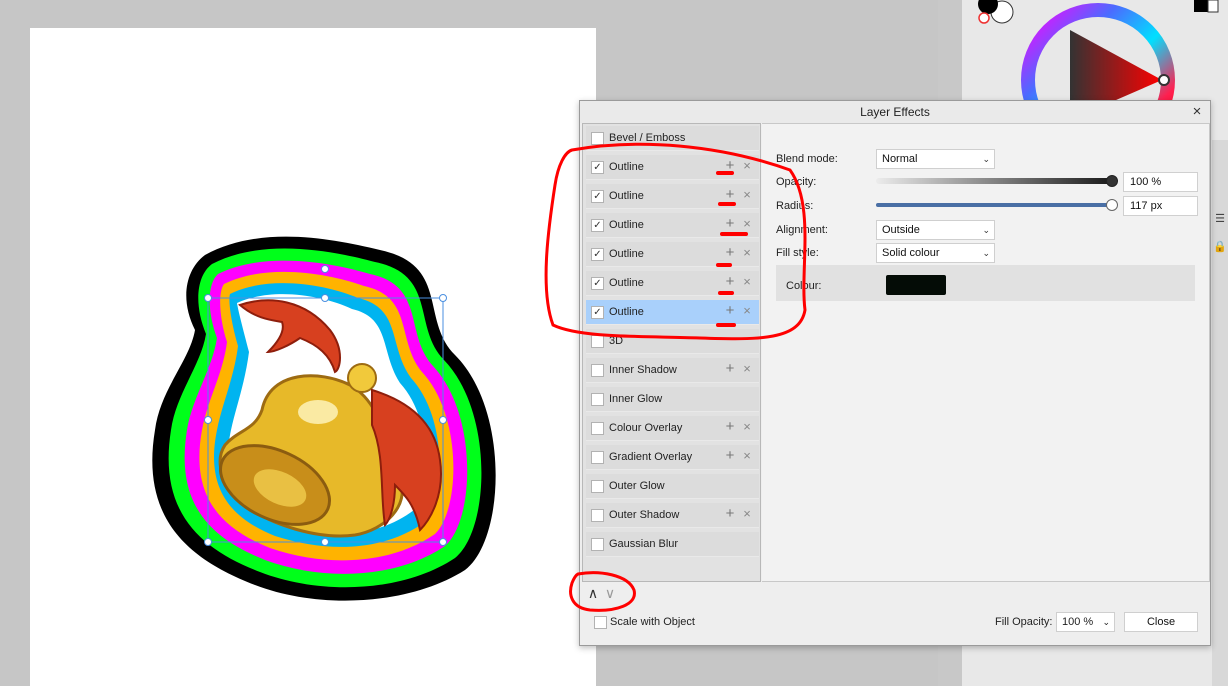 This screenshot has height=686, width=1228. I want to click on close-icon: ×, so click(1197, 112).